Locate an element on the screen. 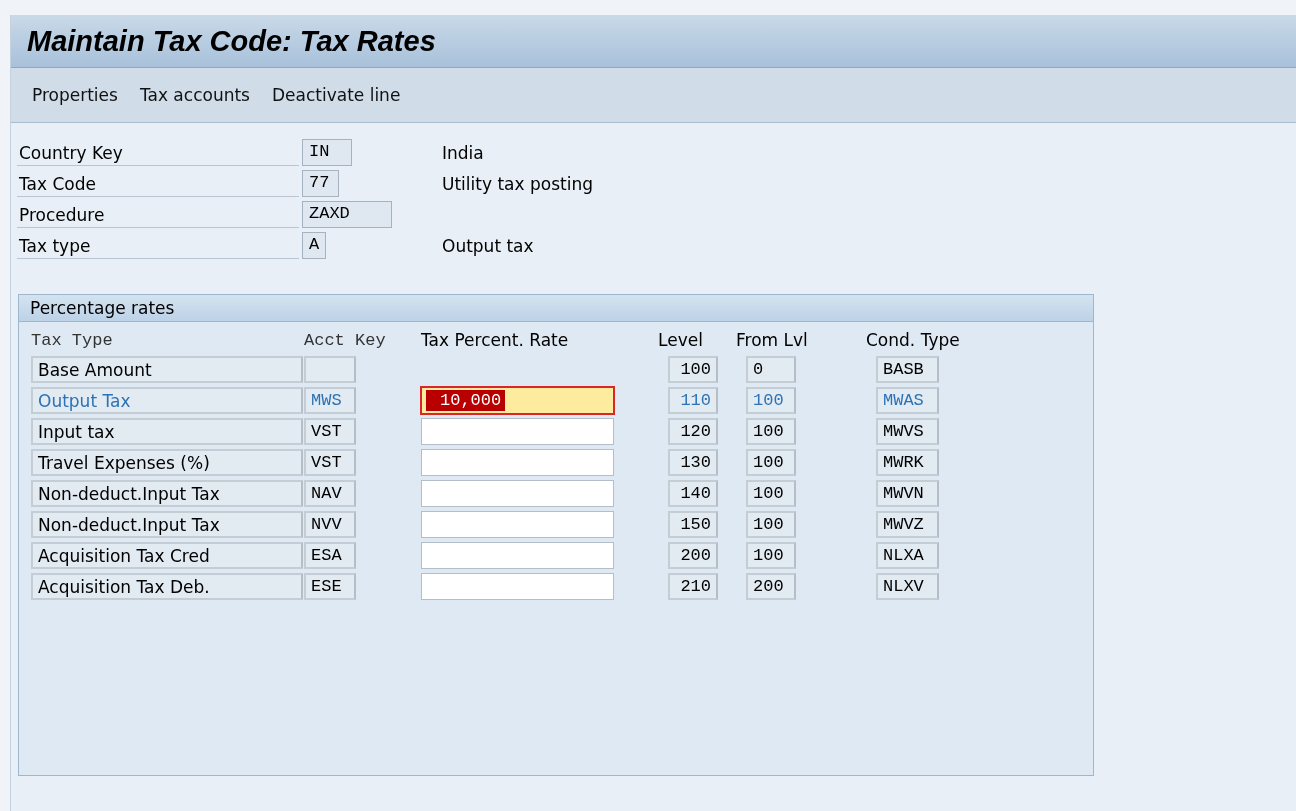 The width and height of the screenshot is (1296, 811). condition-type-cell: MWVN is located at coordinates (907, 493).